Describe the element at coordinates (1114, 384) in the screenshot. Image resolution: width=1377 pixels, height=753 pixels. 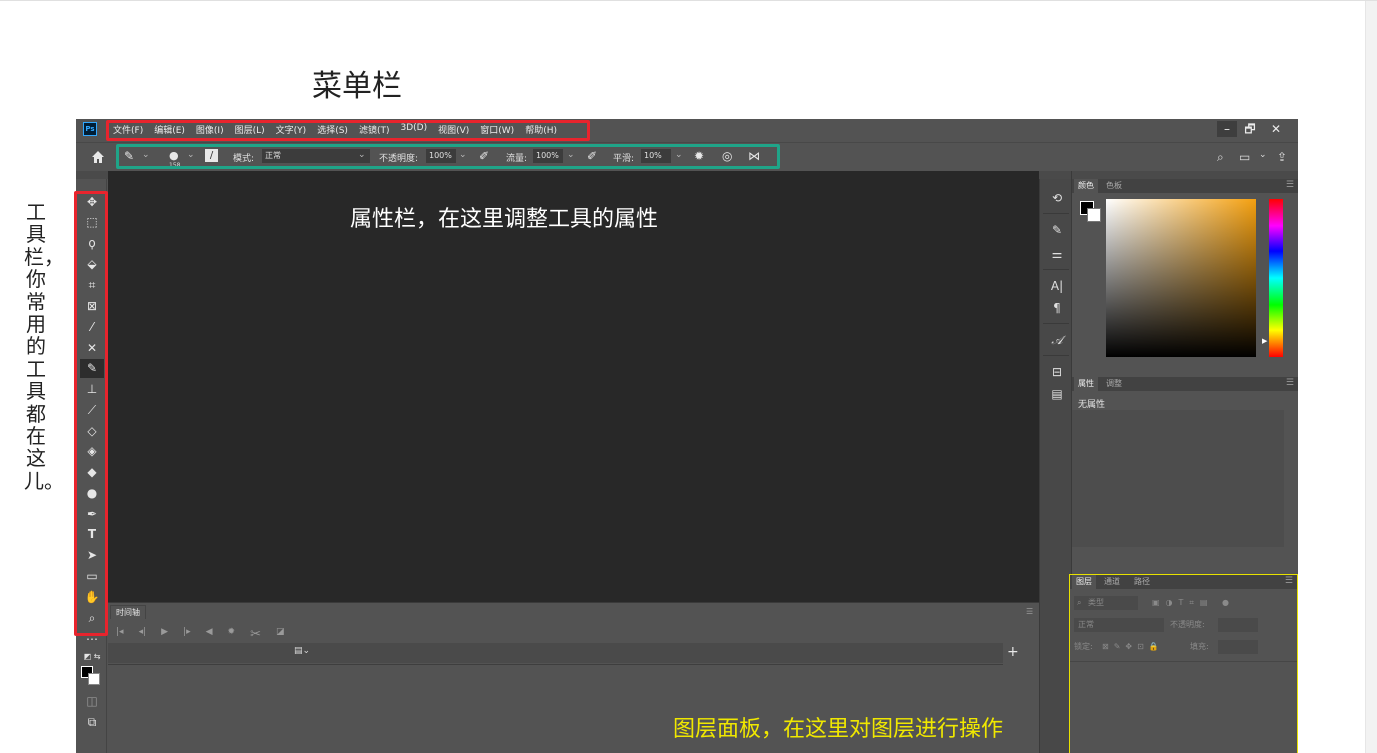
I see `tab-adjustments: 调整` at that location.